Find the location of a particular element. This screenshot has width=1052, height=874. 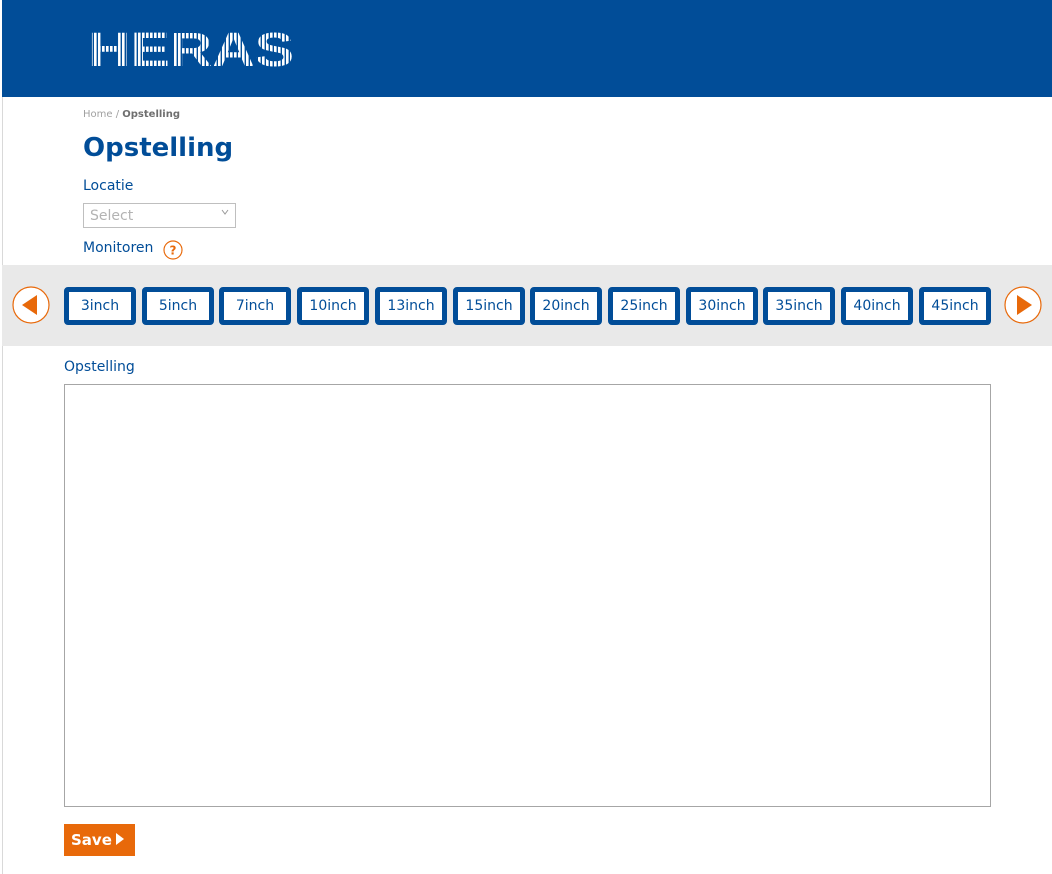

size-button-25inch: 25inch is located at coordinates (644, 306).